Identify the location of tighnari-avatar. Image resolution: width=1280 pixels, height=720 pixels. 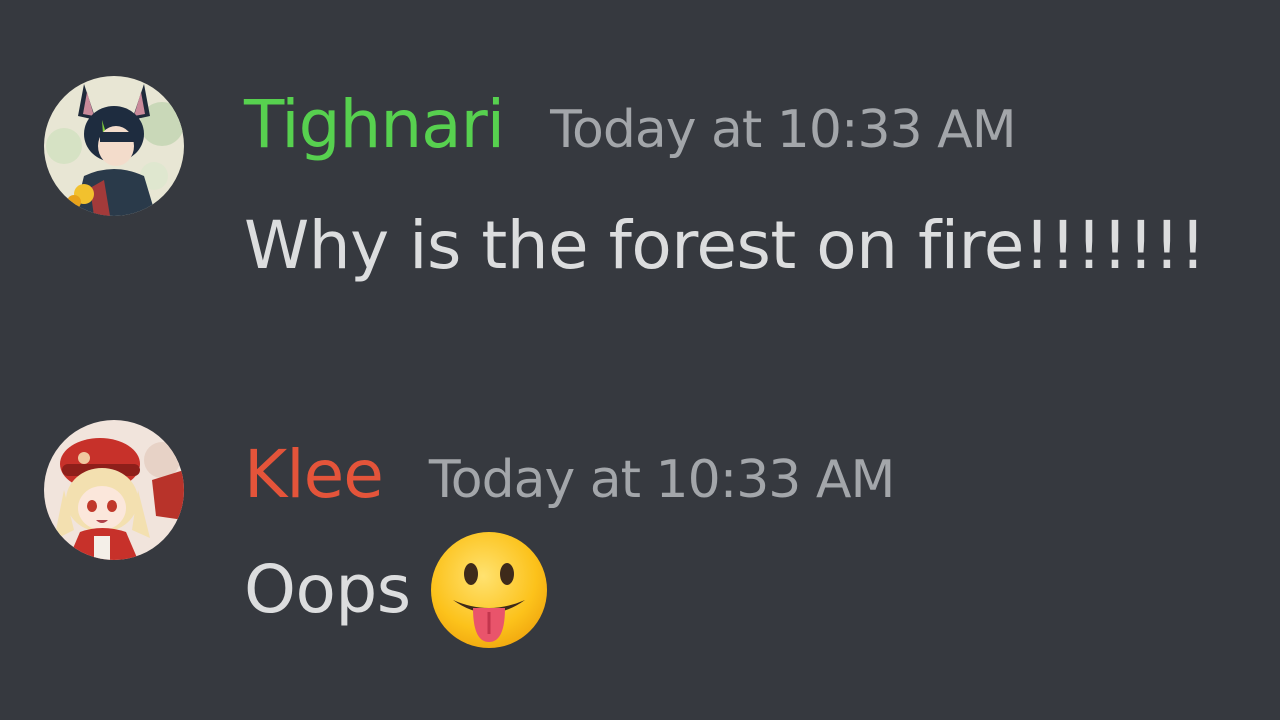
(114, 146).